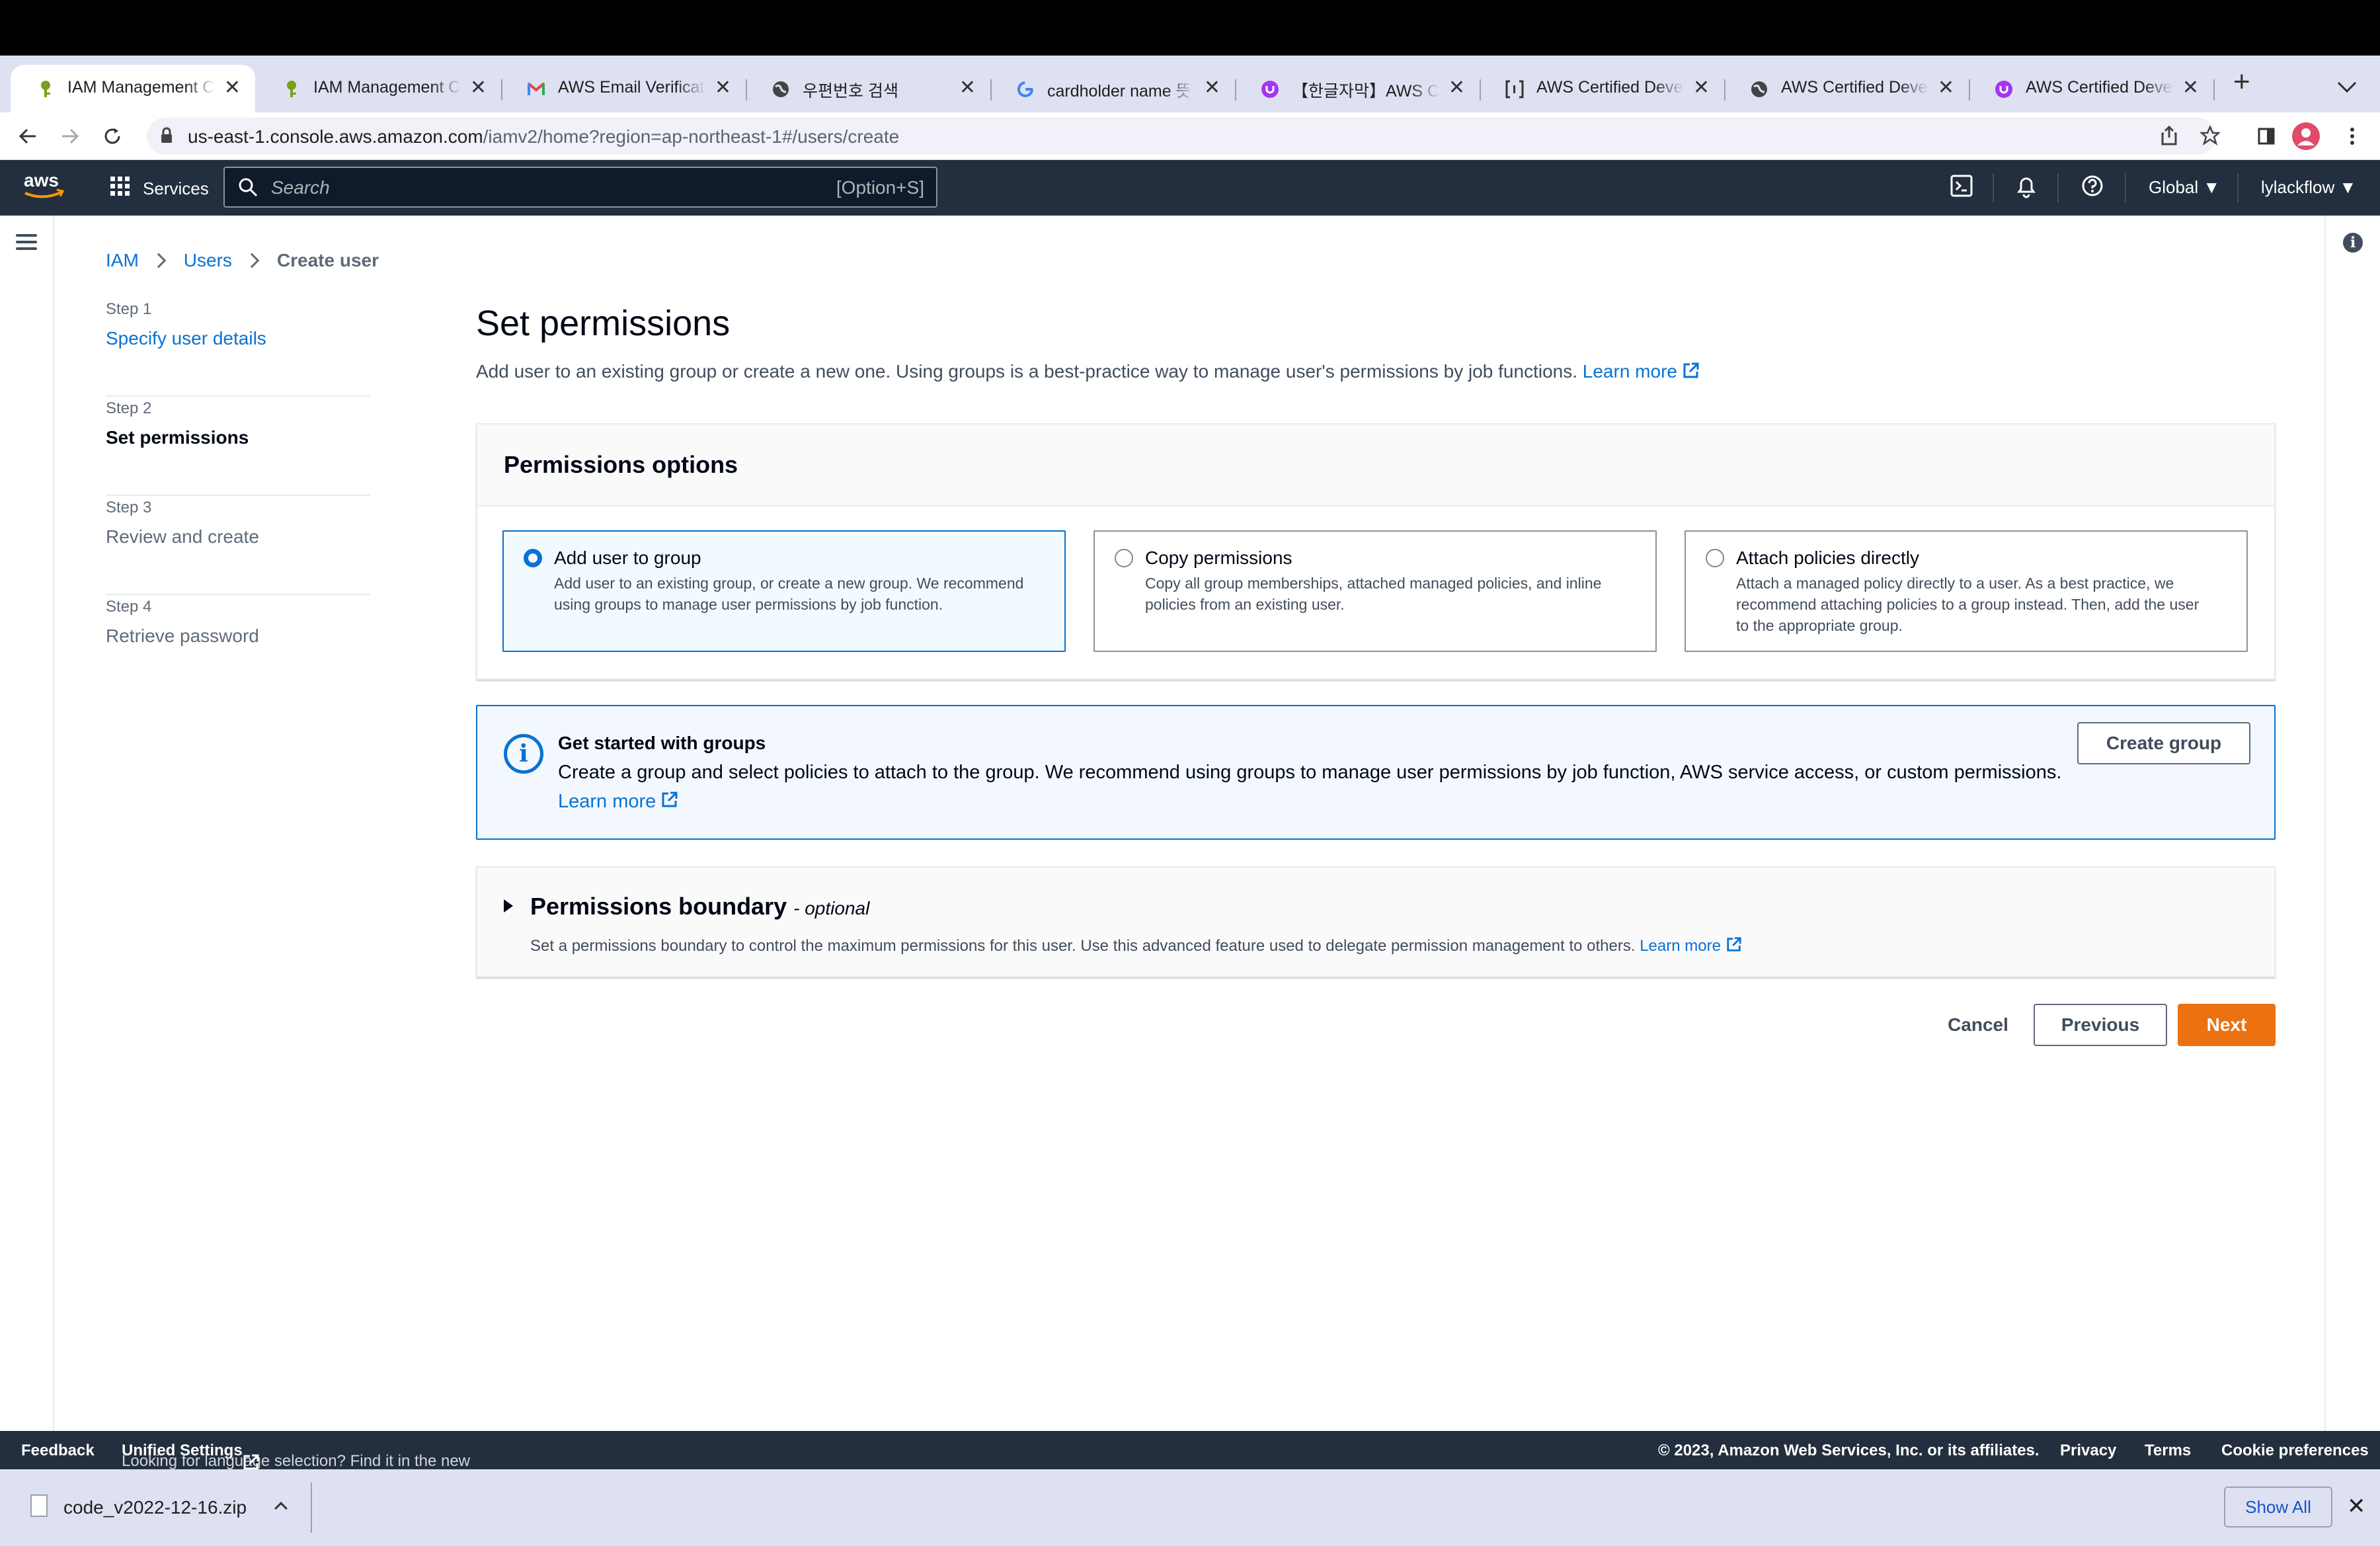 This screenshot has width=2380, height=1546. Describe the element at coordinates (41, 180) in the screenshot. I see `svg-text: aws` at that location.